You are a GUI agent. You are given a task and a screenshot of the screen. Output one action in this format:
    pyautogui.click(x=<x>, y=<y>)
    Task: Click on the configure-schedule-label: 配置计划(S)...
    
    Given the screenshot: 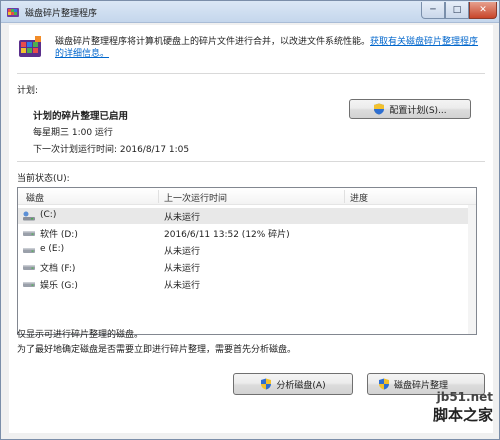 What is the action you would take?
    pyautogui.click(x=418, y=110)
    